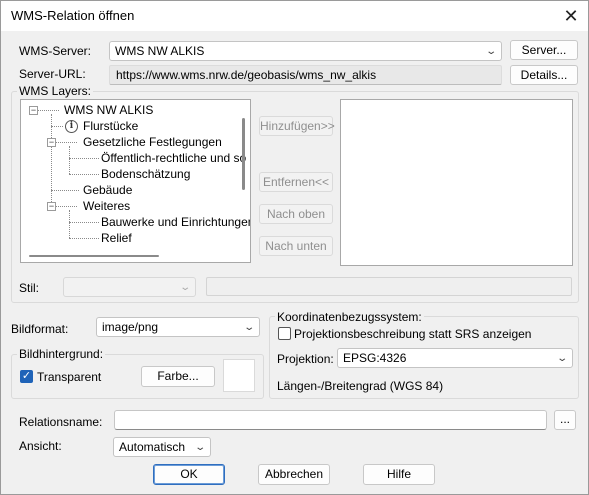 This screenshot has height=495, width=589. What do you see at coordinates (129, 287) in the screenshot?
I see `style-select: ⌄` at bounding box center [129, 287].